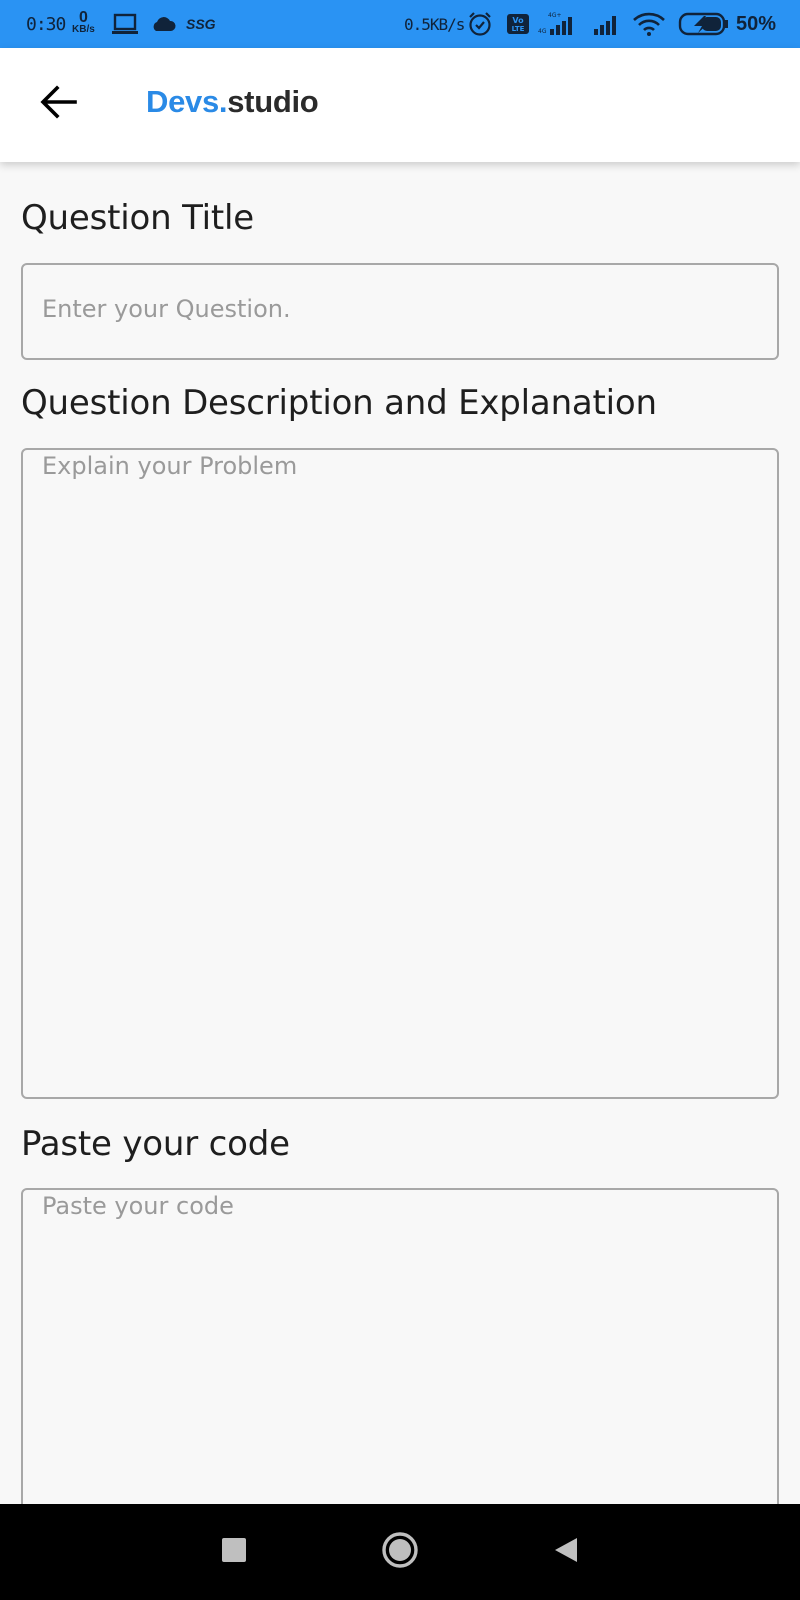  Describe the element at coordinates (83, 29) in the screenshot. I see `data-rate-unit: KB/s` at that location.